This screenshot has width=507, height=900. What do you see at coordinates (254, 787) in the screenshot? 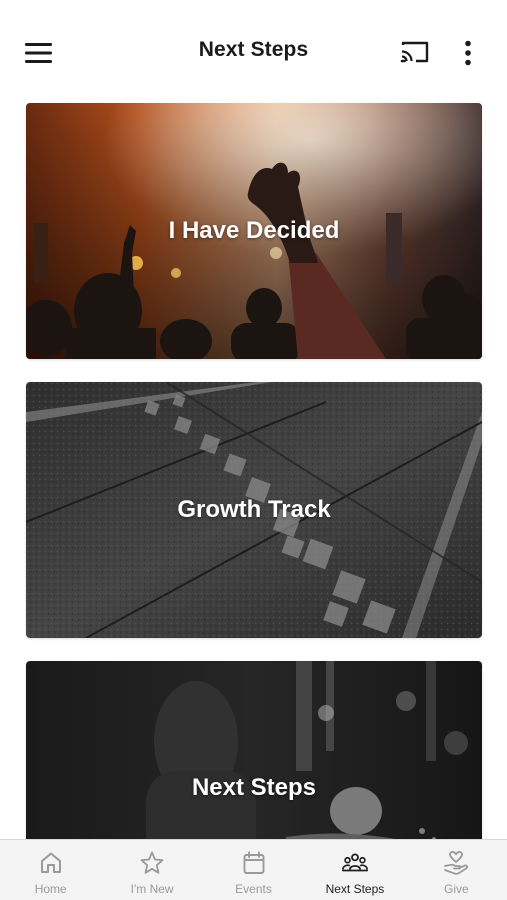
I see `card-title: Next Steps` at bounding box center [254, 787].